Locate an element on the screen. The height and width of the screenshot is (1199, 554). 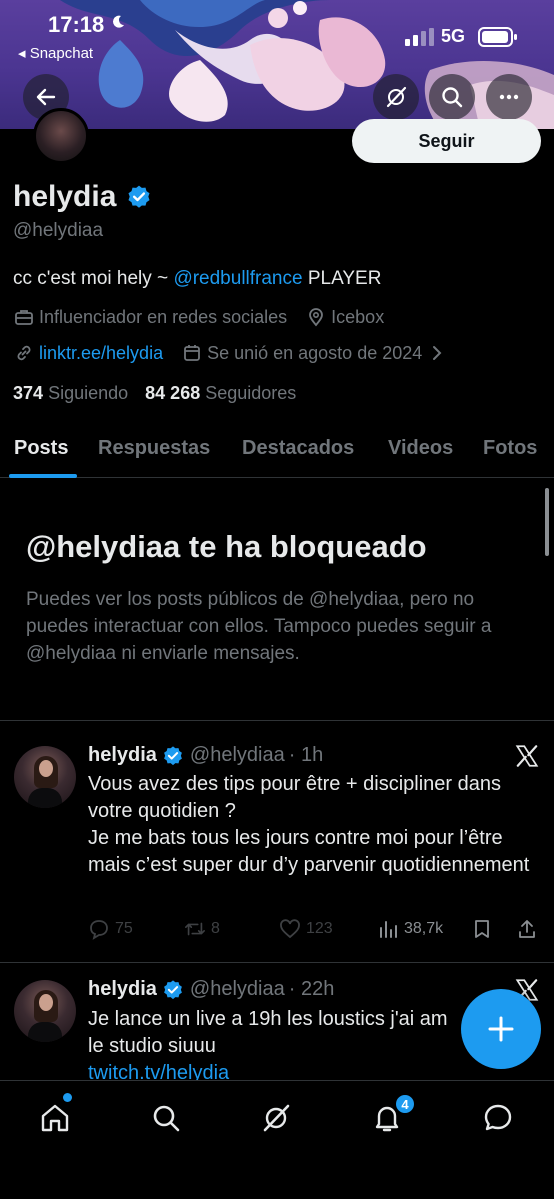
post-timestamp: · 1h is located at coordinates (306, 755).